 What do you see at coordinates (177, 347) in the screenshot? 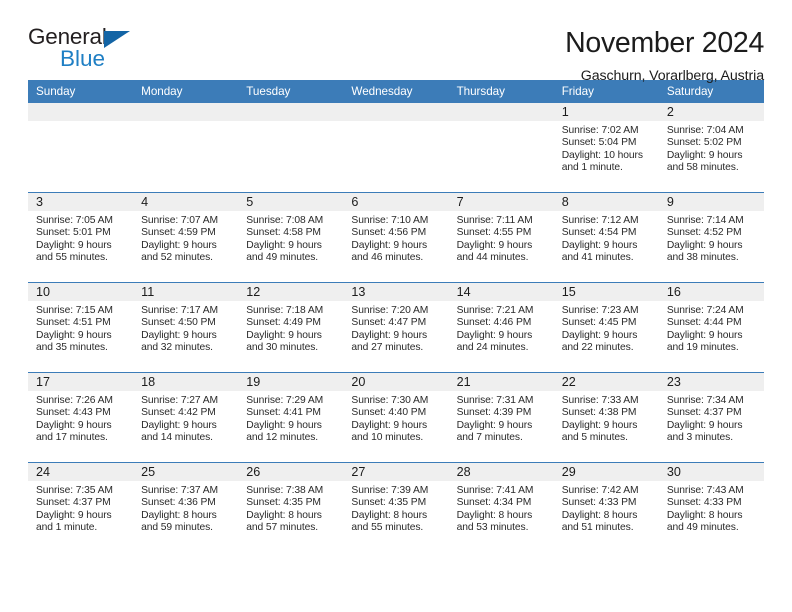
I see `day-daylight-2-text: and 32 minutes.` at bounding box center [177, 347].